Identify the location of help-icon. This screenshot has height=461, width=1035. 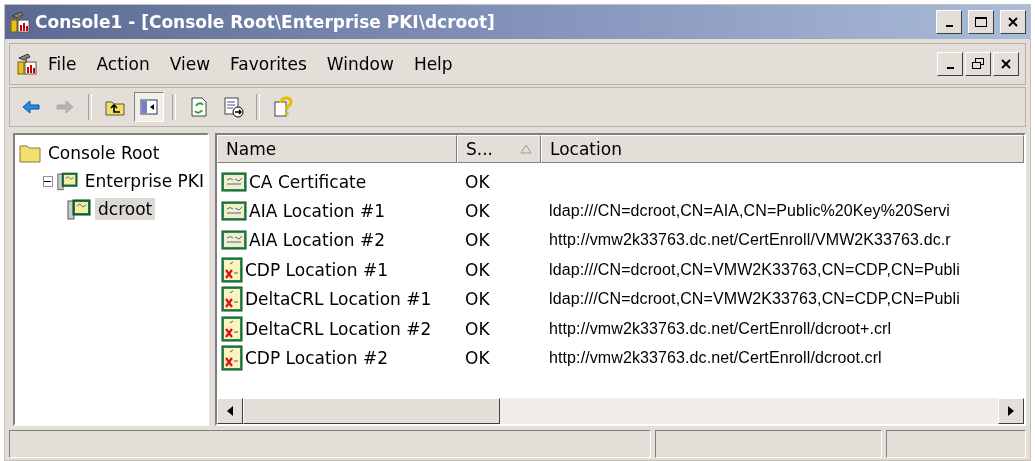
(283, 107).